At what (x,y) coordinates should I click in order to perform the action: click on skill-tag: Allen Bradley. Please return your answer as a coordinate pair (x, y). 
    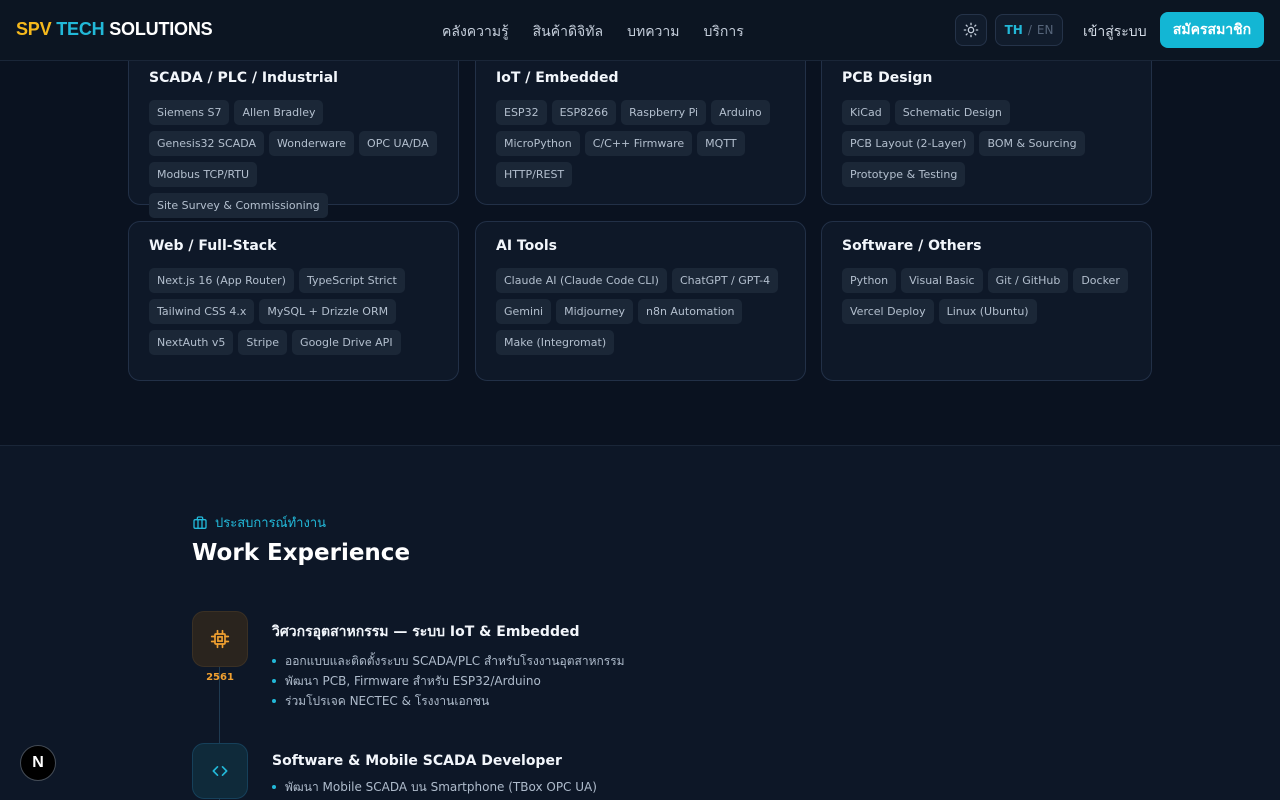
    Looking at the image, I should click on (279, 112).